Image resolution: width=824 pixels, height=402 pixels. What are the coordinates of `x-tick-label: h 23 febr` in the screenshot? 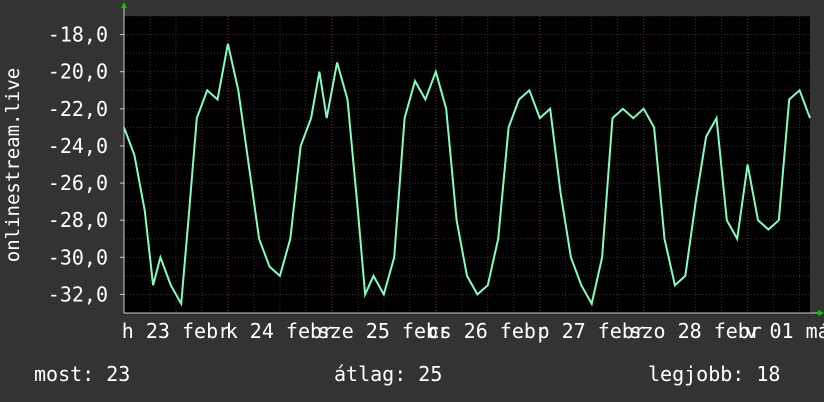 It's located at (176, 331).